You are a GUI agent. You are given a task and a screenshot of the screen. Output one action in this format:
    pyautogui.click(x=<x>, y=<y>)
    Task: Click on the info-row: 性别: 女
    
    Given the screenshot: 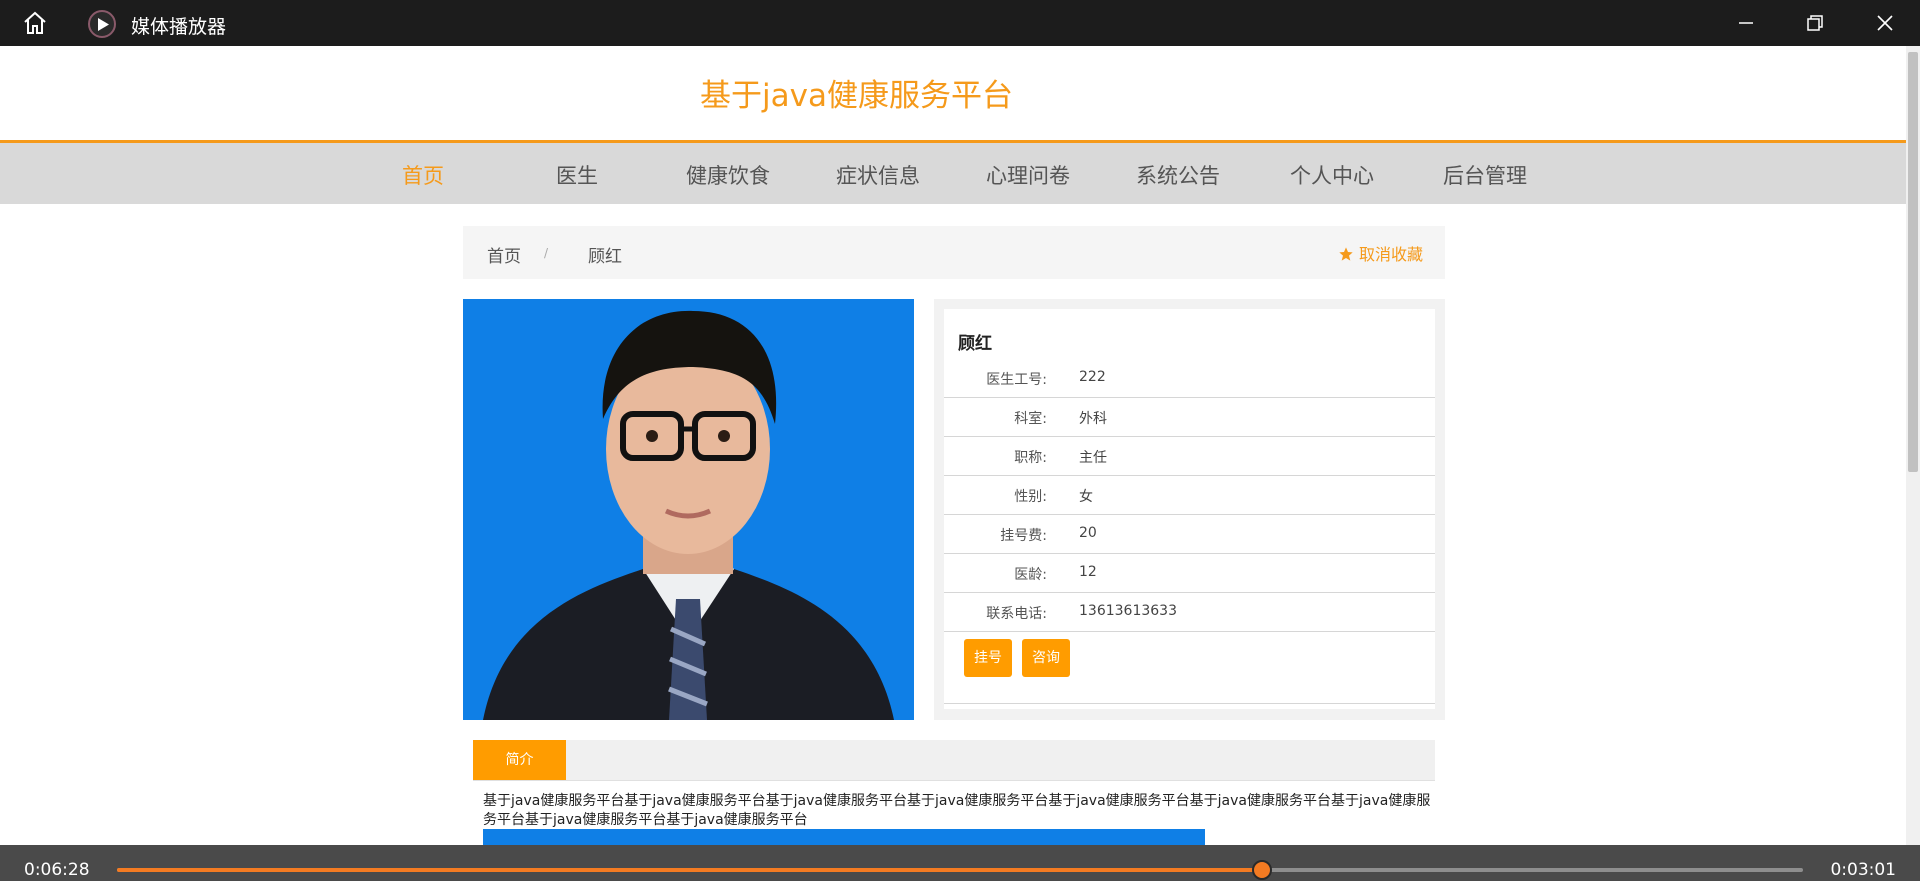 What is the action you would take?
    pyautogui.click(x=1189, y=495)
    